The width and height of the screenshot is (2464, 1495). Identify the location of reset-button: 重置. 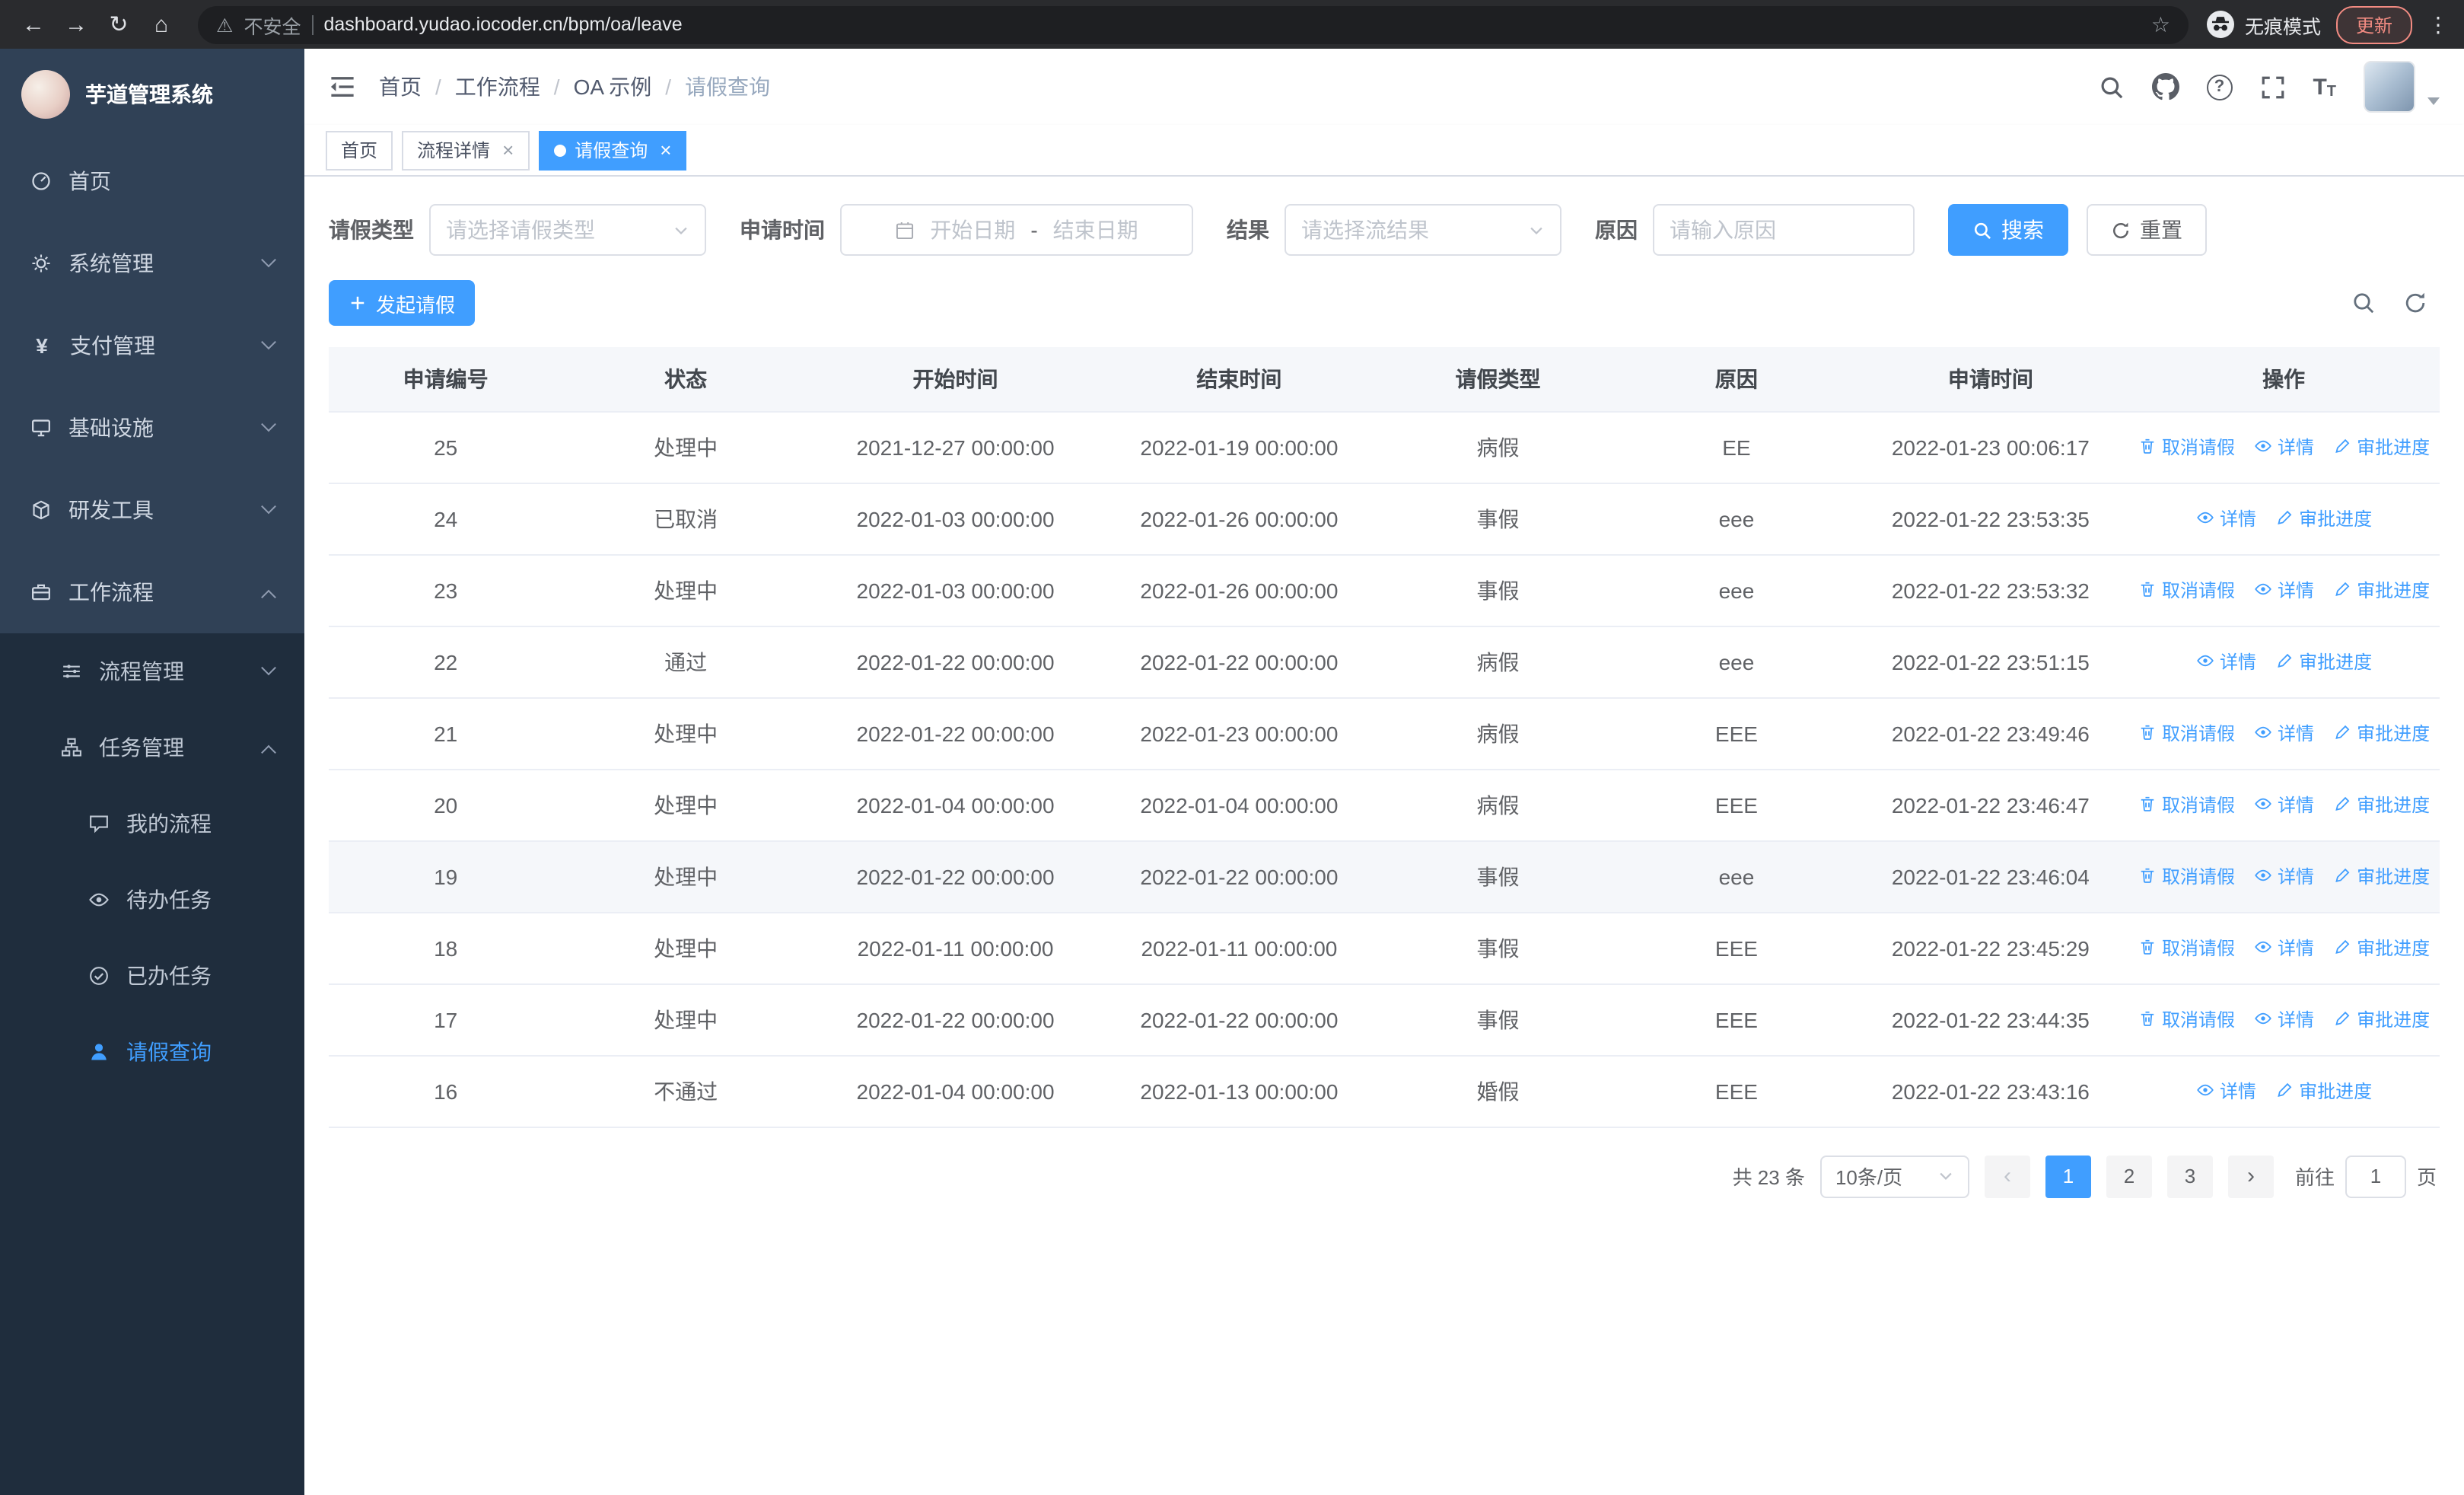
(2147, 230).